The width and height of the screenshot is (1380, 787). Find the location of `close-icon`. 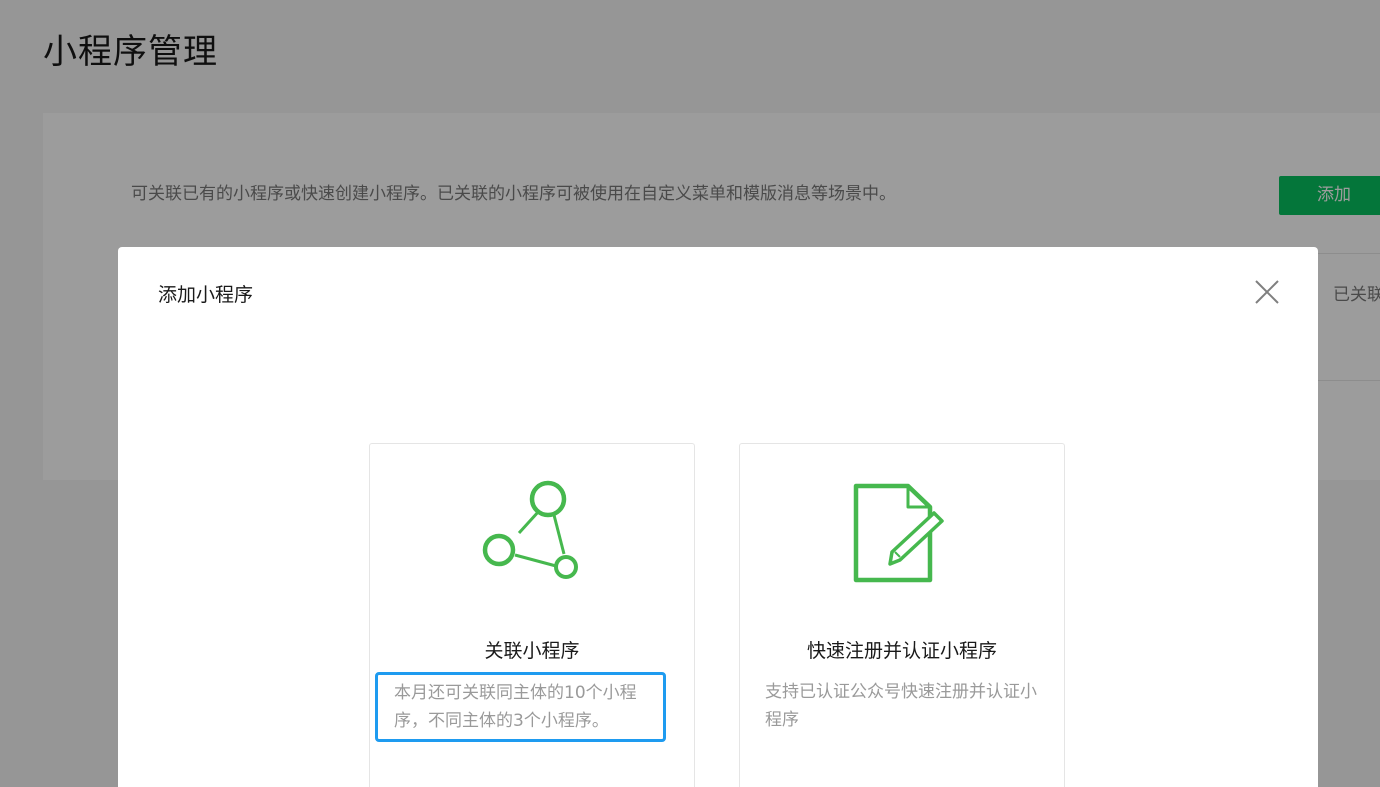

close-icon is located at coordinates (1267, 292).